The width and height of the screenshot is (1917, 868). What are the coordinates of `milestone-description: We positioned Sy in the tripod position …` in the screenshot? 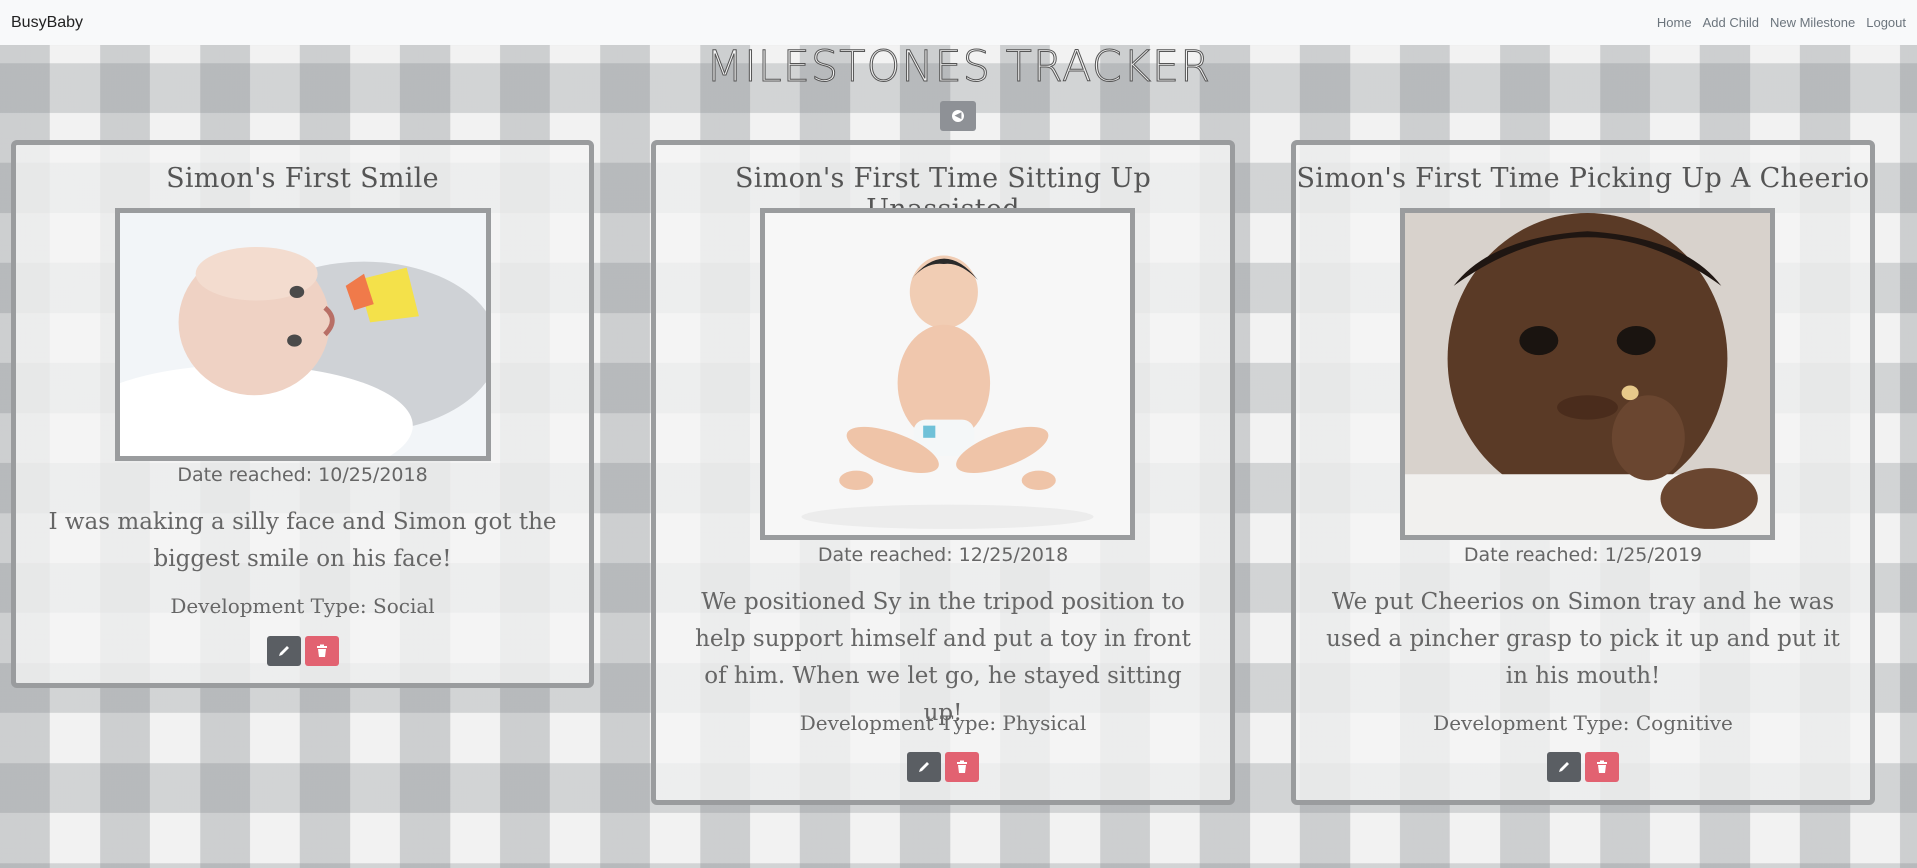 It's located at (943, 657).